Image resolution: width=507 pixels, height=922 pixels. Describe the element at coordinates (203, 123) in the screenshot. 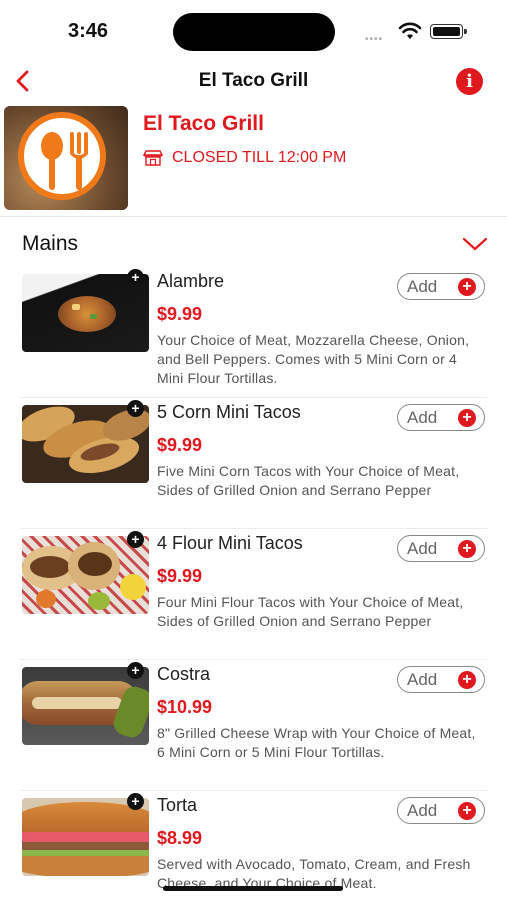

I see `restaurant-name: El Taco Grill` at that location.